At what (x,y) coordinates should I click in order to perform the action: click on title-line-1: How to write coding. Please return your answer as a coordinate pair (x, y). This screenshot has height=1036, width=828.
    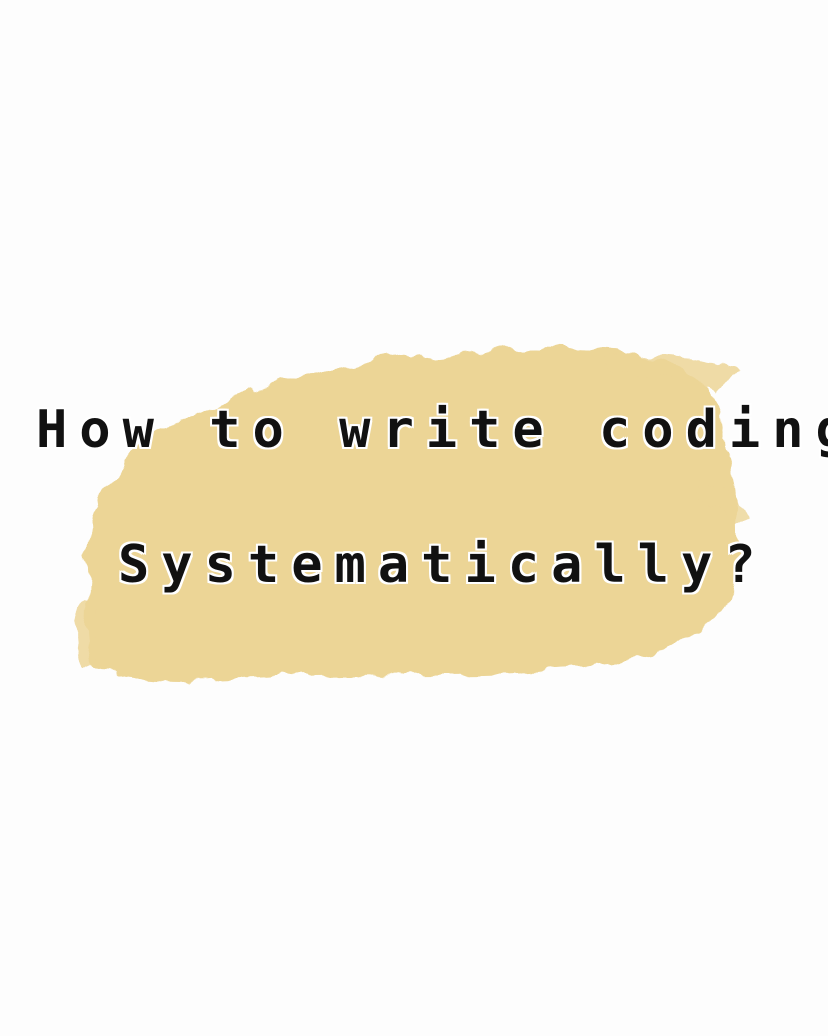
    Looking at the image, I should click on (432, 430).